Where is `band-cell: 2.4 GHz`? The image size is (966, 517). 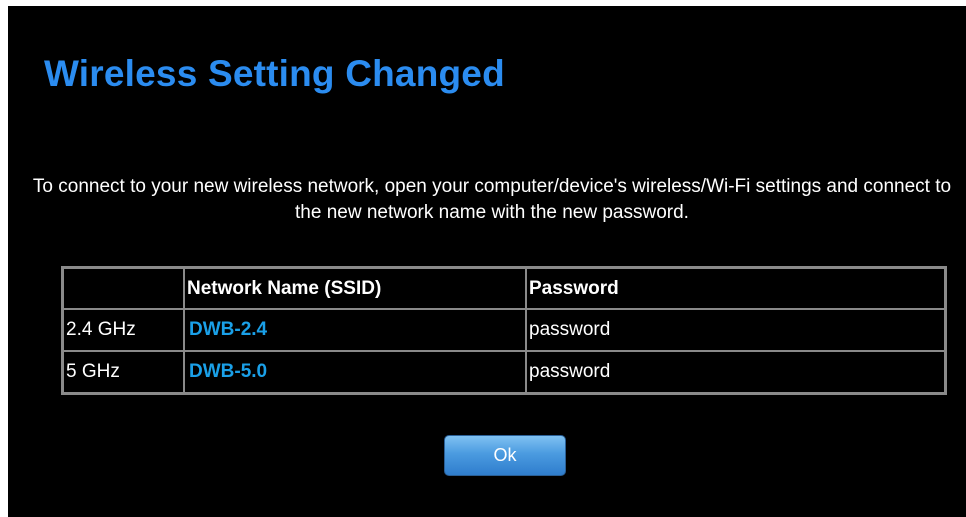
band-cell: 2.4 GHz is located at coordinates (123, 330).